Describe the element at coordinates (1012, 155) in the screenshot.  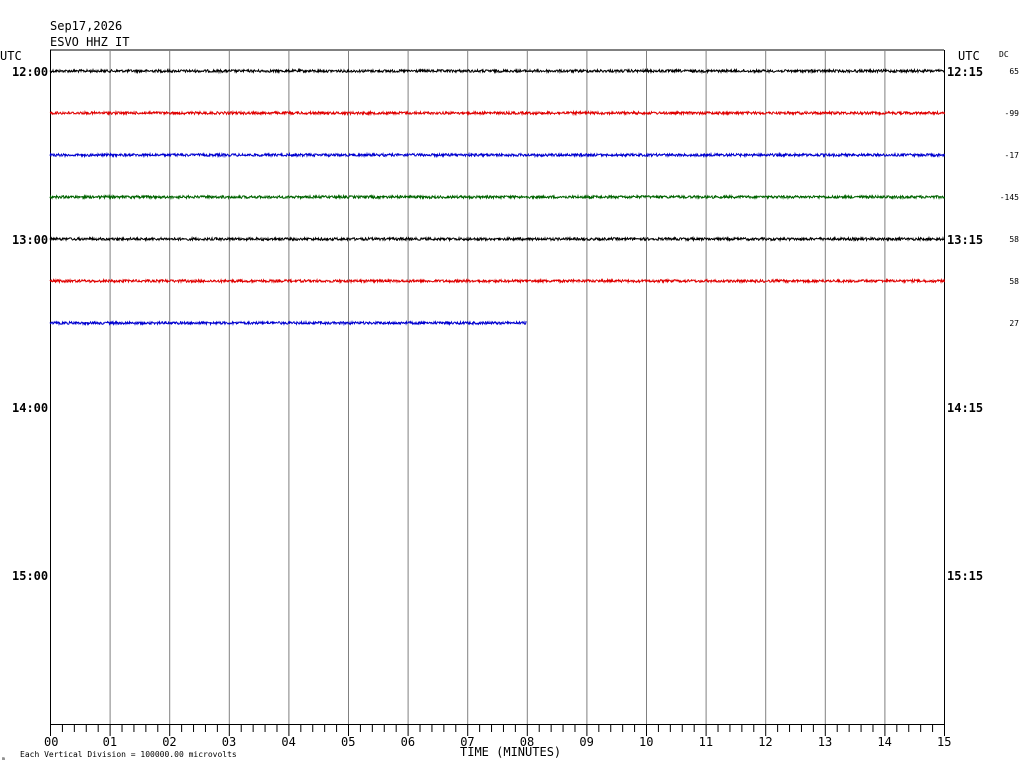
I see `dc-value: -17` at that location.